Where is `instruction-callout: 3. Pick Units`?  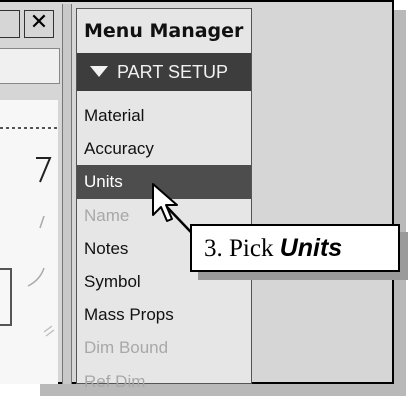 instruction-callout: 3. Pick Units is located at coordinates (295, 248).